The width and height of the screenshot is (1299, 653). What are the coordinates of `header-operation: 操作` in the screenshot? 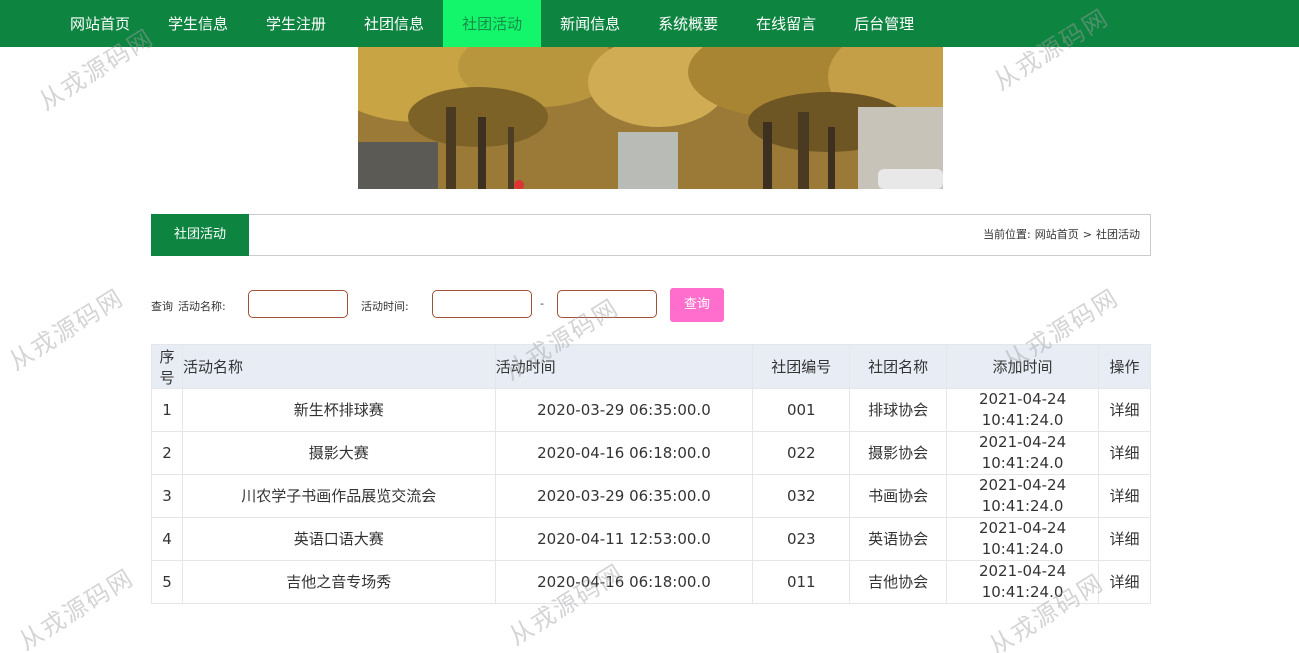 It's located at (1124, 366).